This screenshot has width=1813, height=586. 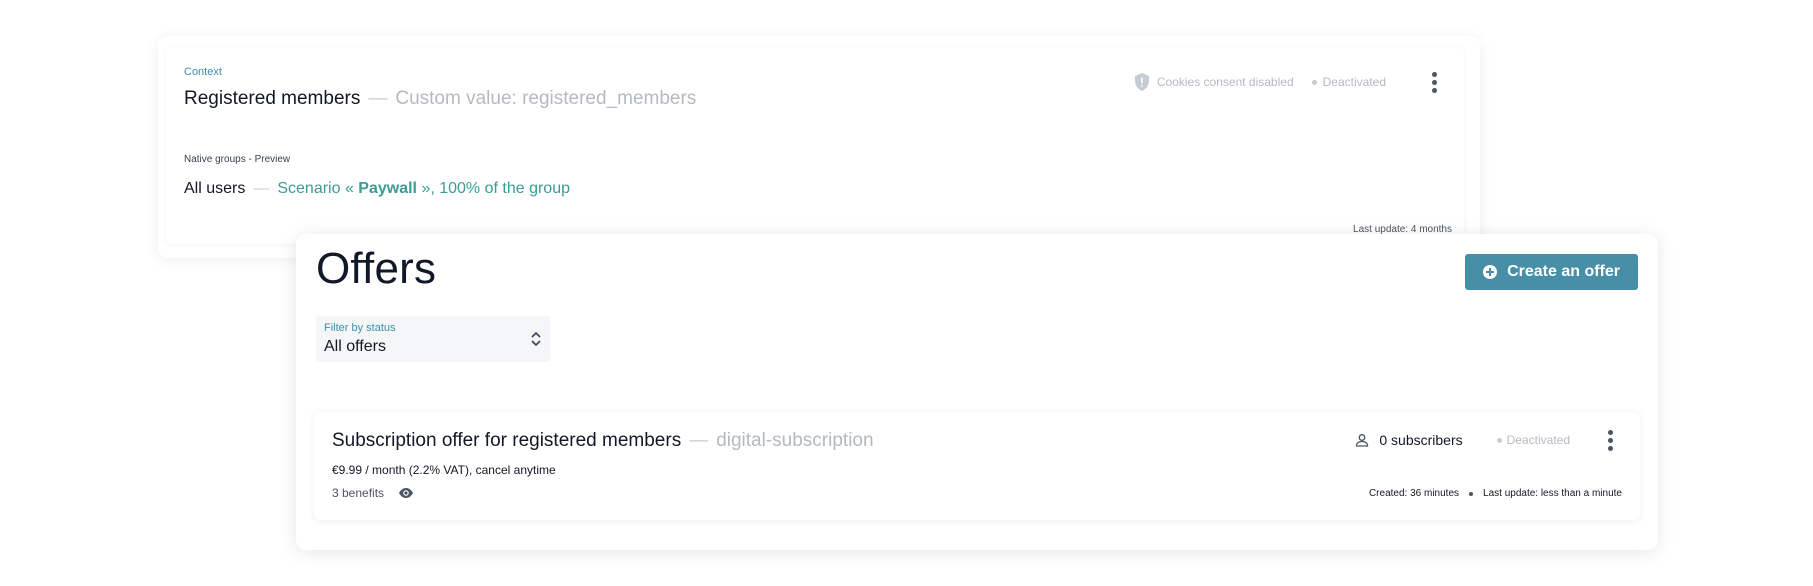 I want to click on benefits-count: 3 benefits, so click(x=358, y=493).